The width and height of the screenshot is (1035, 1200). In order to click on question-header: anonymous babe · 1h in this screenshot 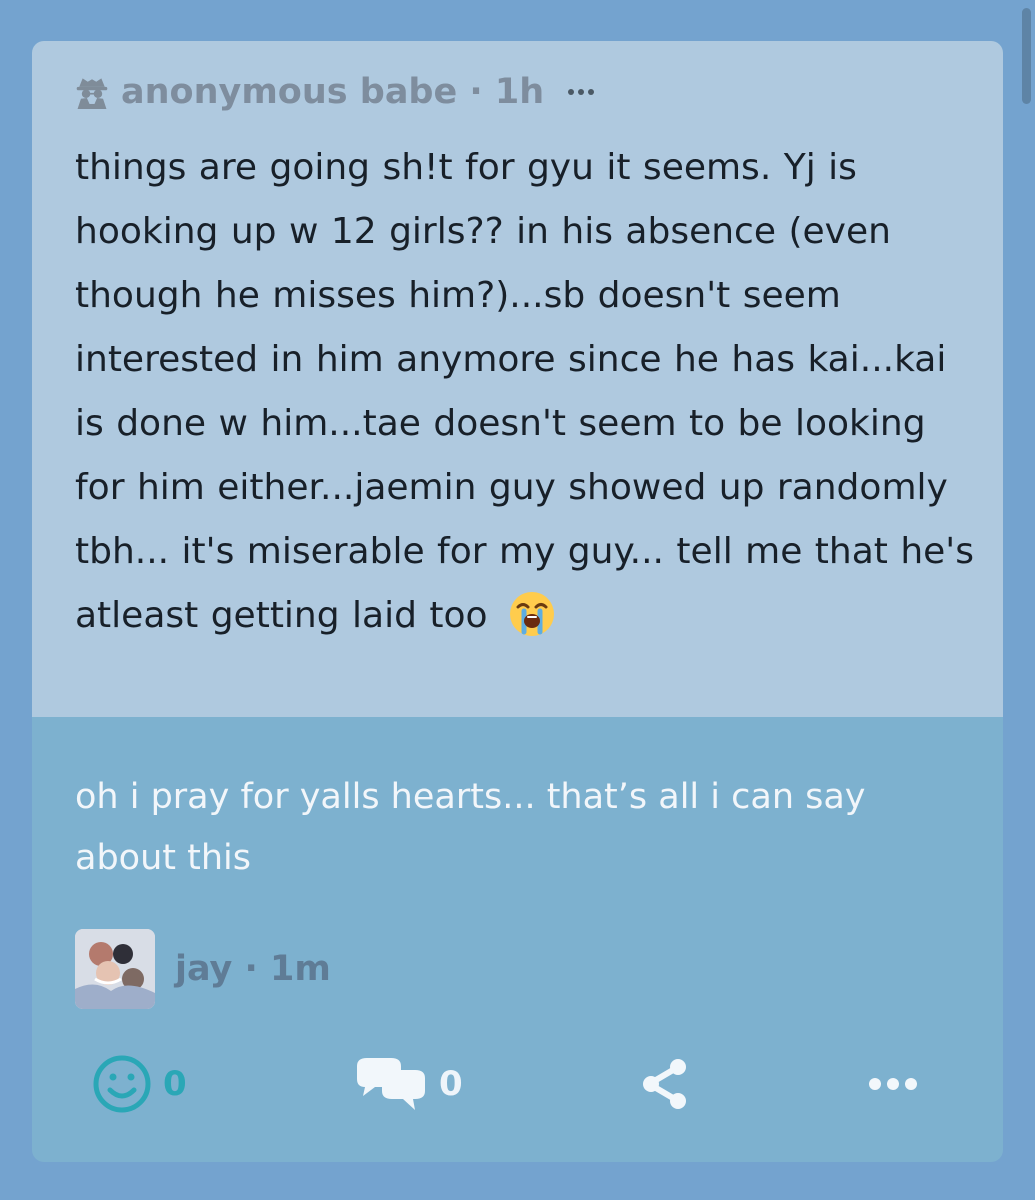, I will do `click(335, 91)`.